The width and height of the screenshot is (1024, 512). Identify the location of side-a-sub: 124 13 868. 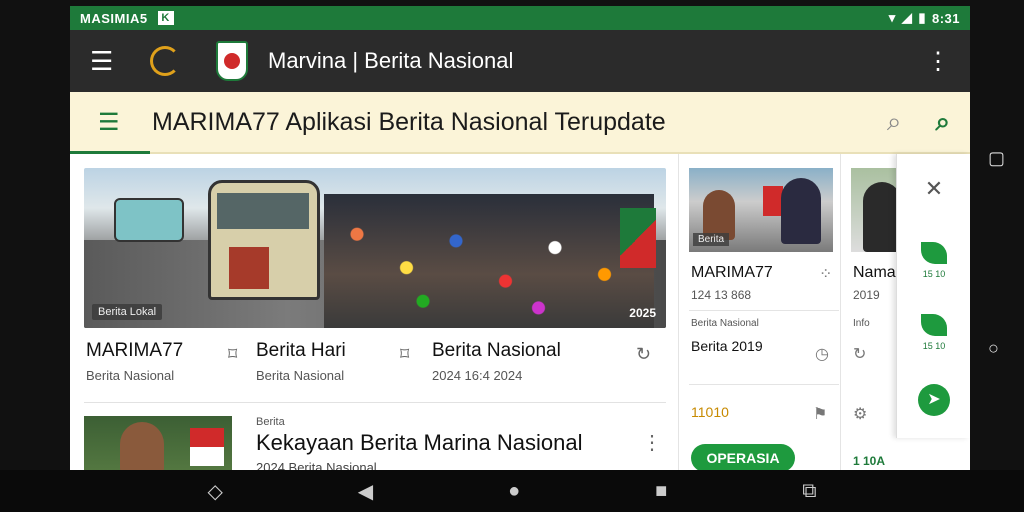
(721, 295).